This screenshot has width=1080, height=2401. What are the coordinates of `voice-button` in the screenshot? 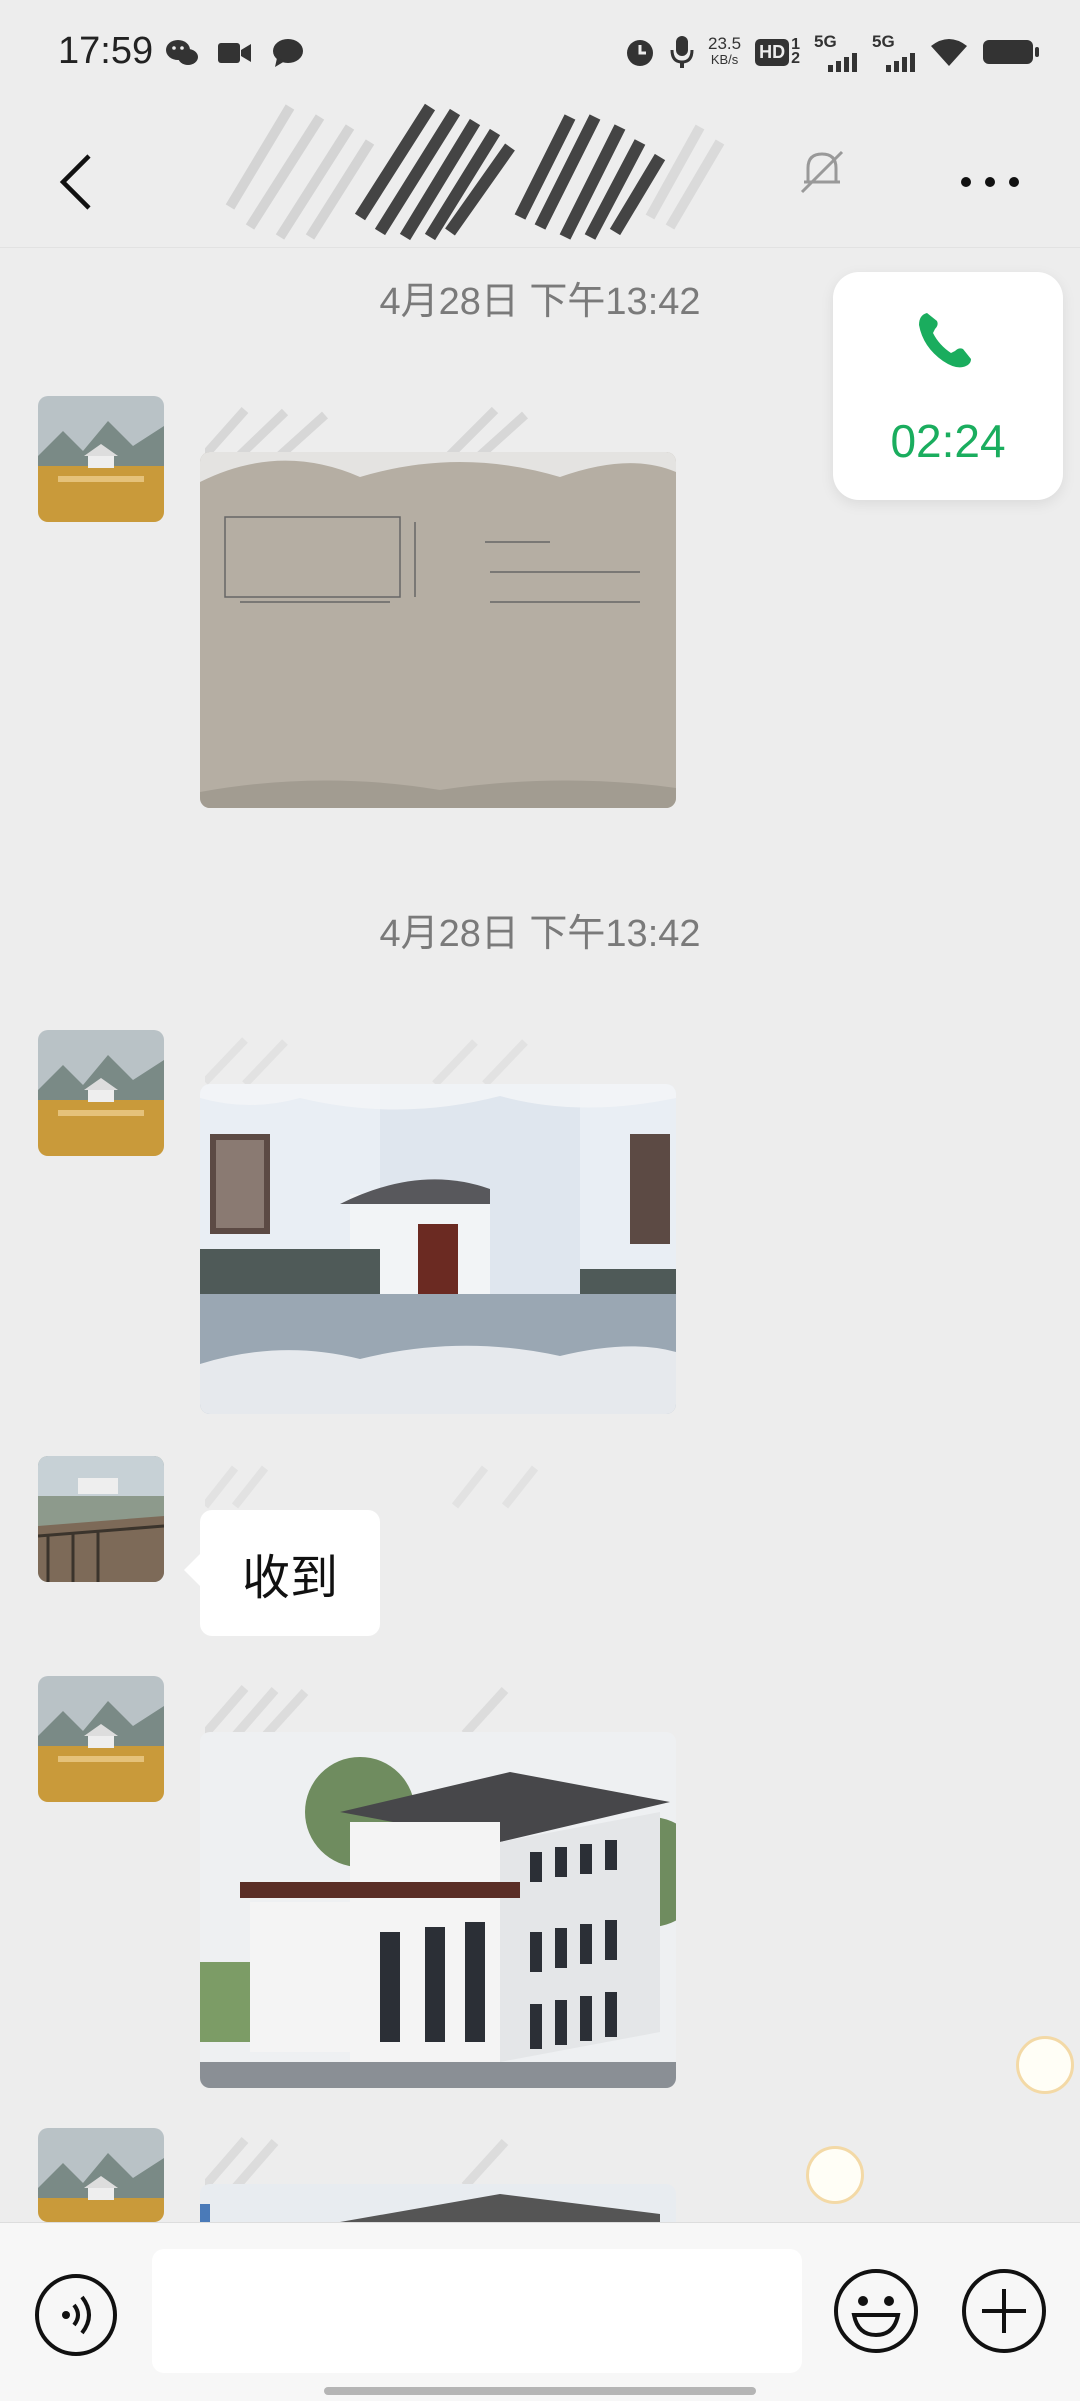 It's located at (76, 2317).